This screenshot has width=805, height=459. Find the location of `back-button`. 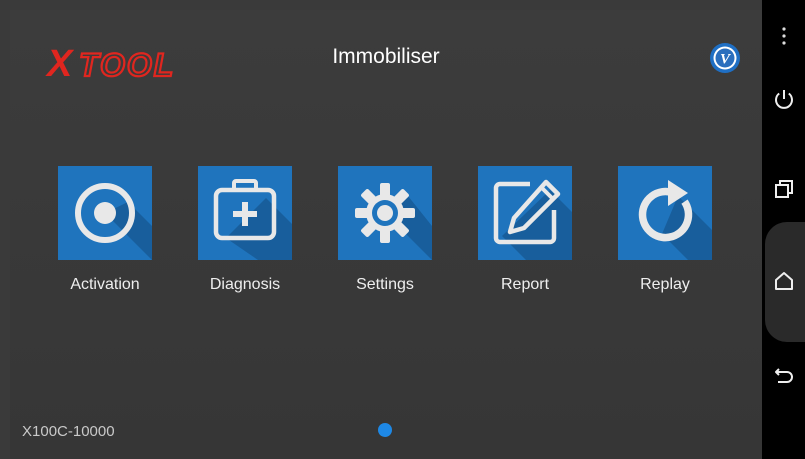

back-button is located at coordinates (783, 376).